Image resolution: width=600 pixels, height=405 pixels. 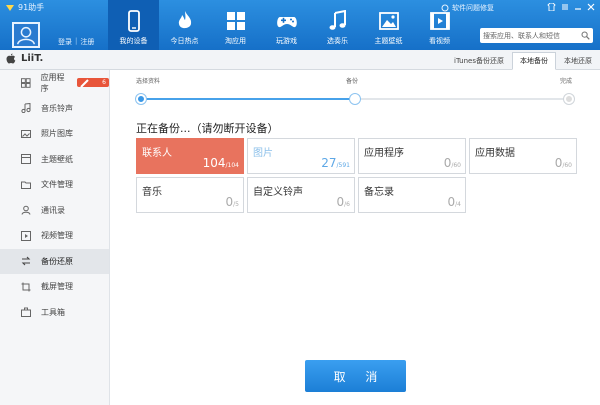 What do you see at coordinates (571, 7) in the screenshot?
I see `window-controls` at bounding box center [571, 7].